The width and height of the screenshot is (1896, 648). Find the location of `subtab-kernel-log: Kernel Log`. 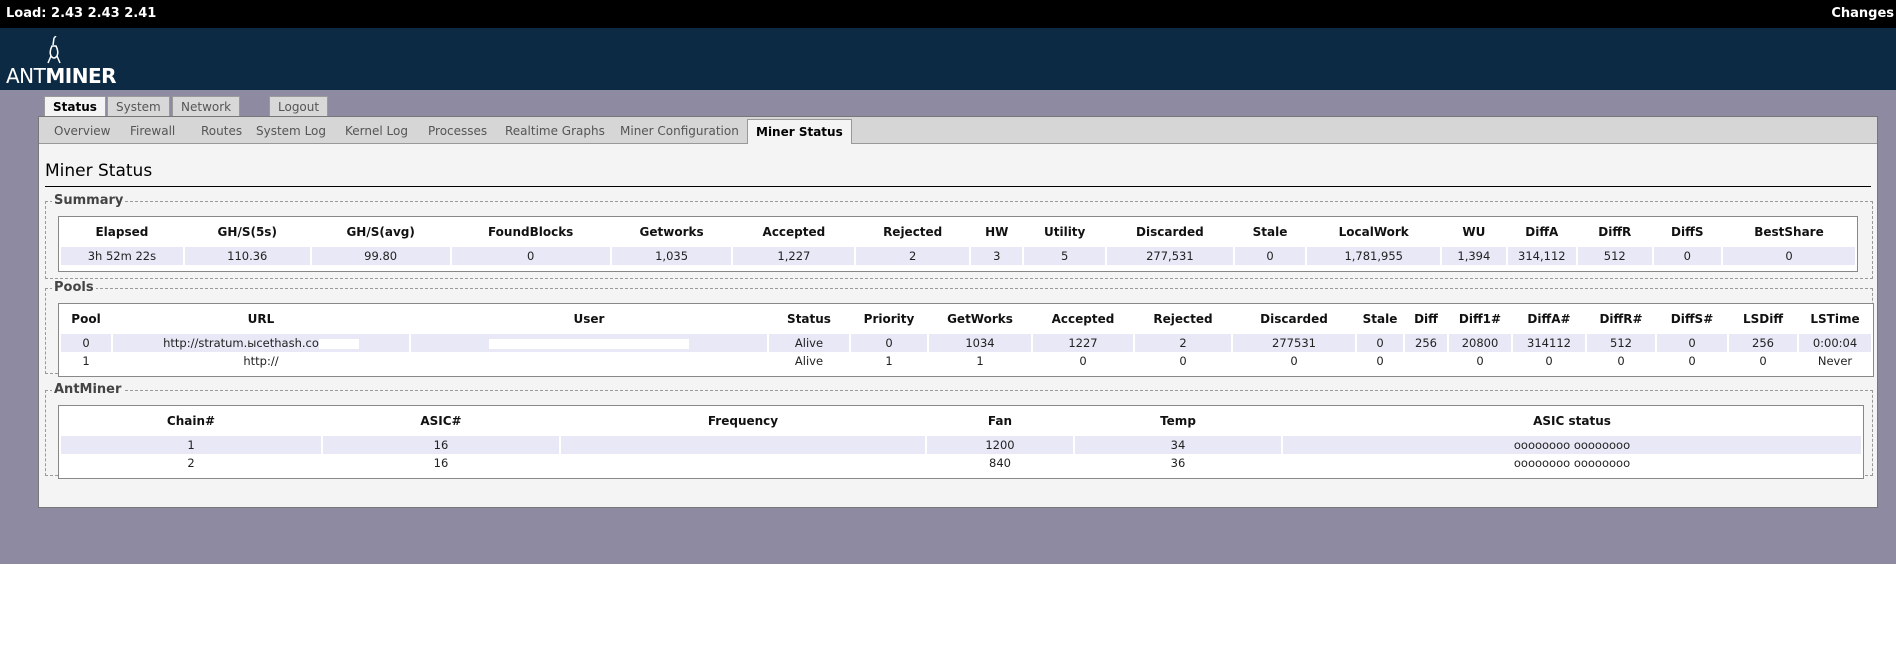

subtab-kernel-log: Kernel Log is located at coordinates (376, 131).